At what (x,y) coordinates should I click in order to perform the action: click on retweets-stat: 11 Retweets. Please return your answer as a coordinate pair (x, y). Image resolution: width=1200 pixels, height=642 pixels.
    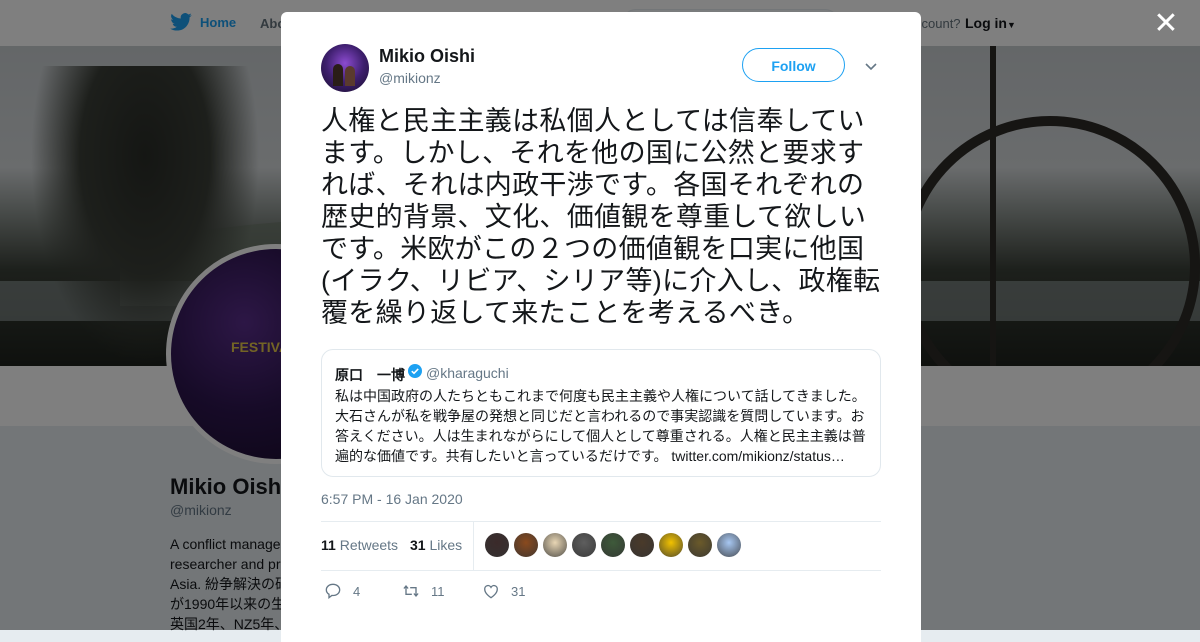
    Looking at the image, I should click on (359, 545).